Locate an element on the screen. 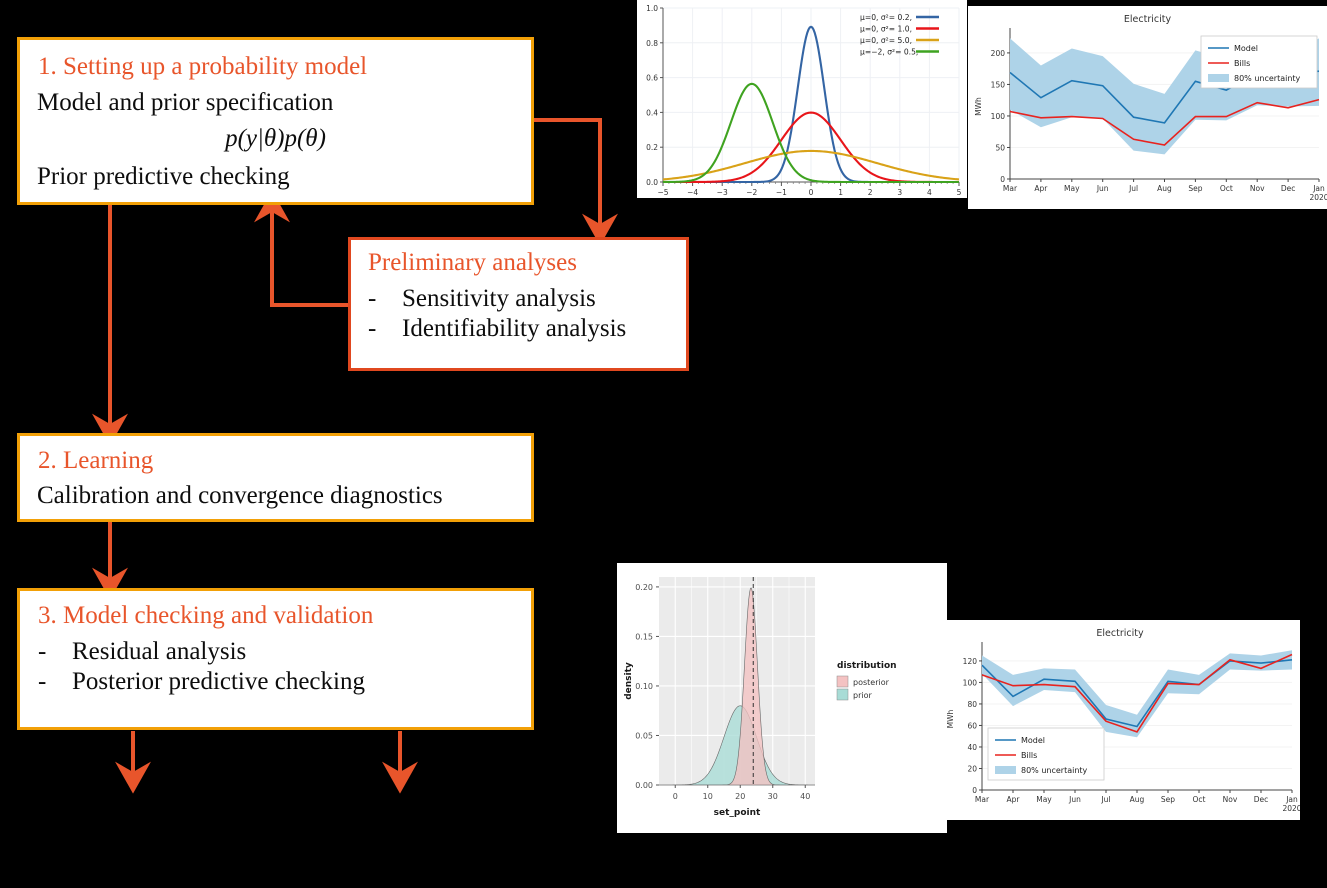 The height and width of the screenshot is (888, 1327). svg-text: posterior is located at coordinates (871, 682).